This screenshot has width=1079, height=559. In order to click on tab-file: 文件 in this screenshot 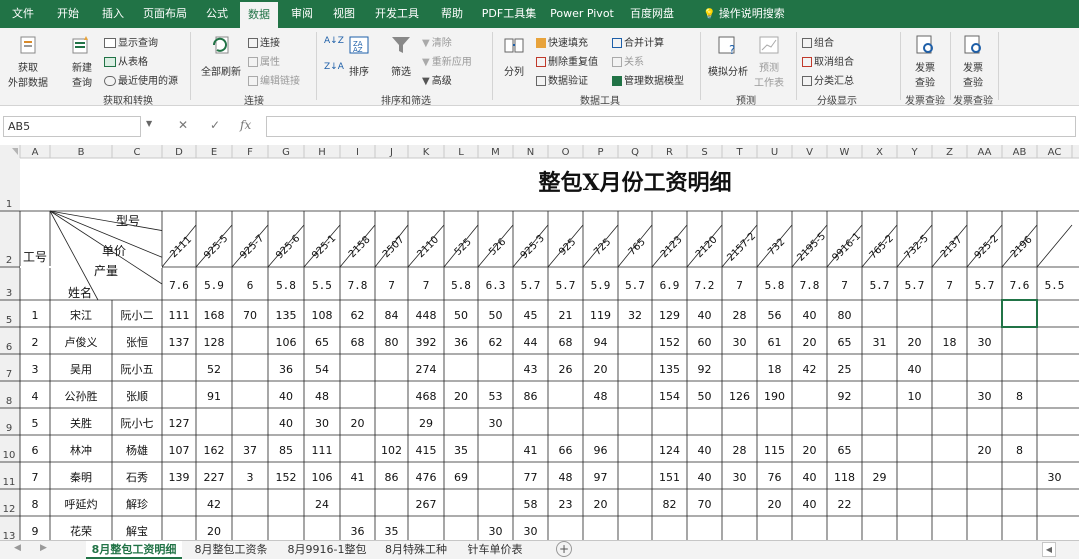, I will do `click(23, 14)`.